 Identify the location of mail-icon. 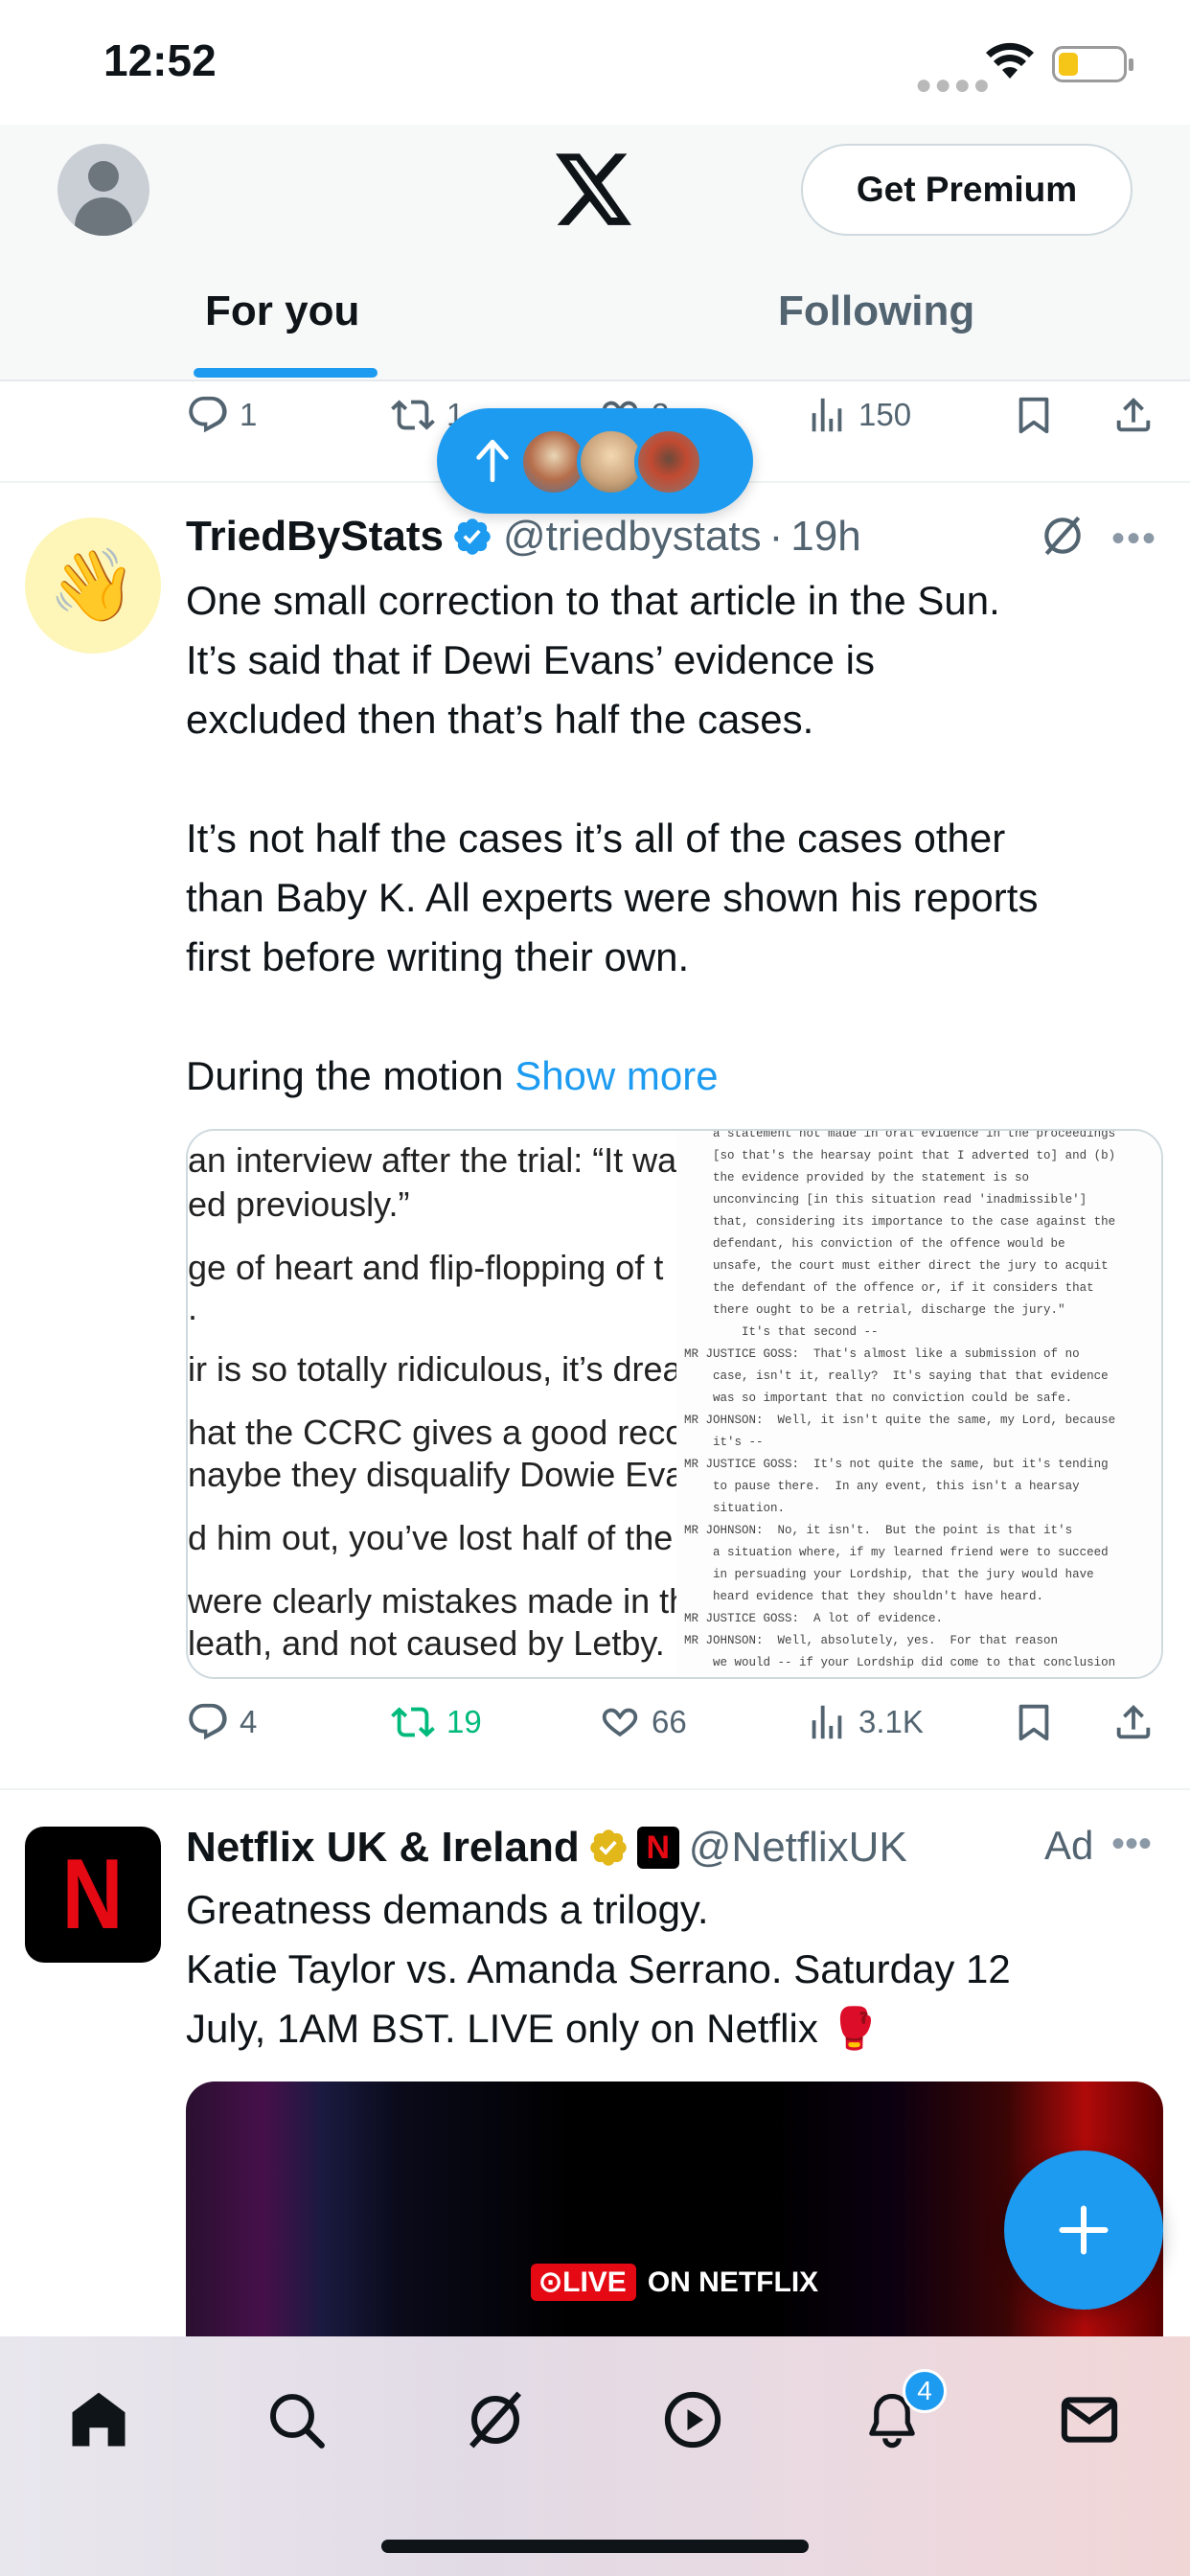
(1090, 2420).